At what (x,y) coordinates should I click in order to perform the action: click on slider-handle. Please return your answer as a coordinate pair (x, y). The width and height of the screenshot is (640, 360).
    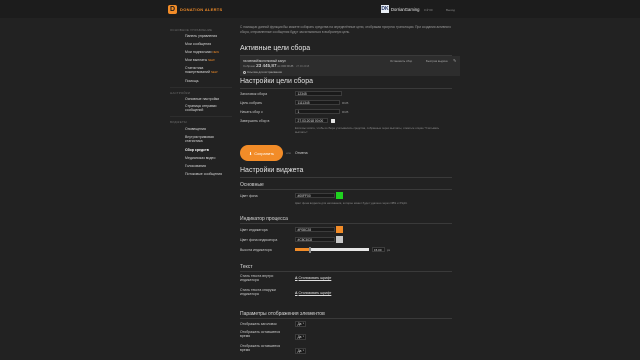
    Looking at the image, I should click on (309, 249).